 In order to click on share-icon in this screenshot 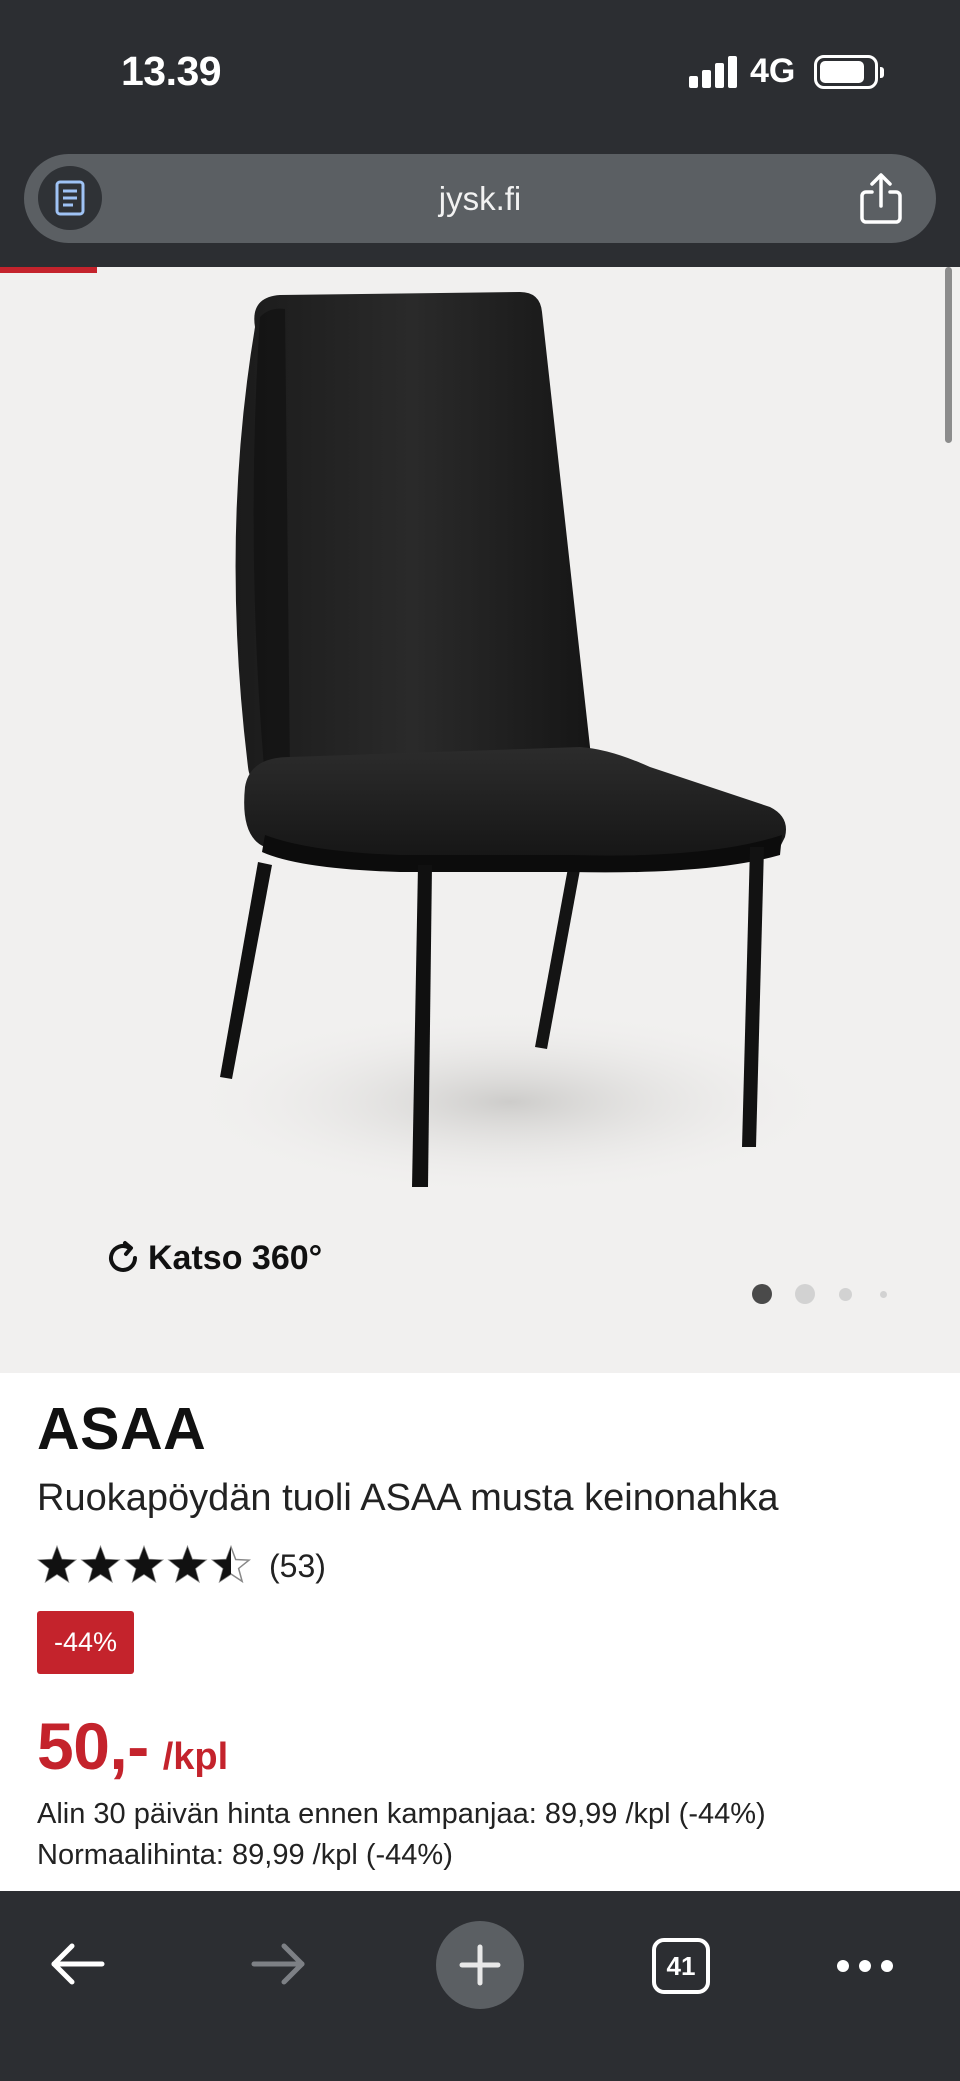, I will do `click(881, 198)`.